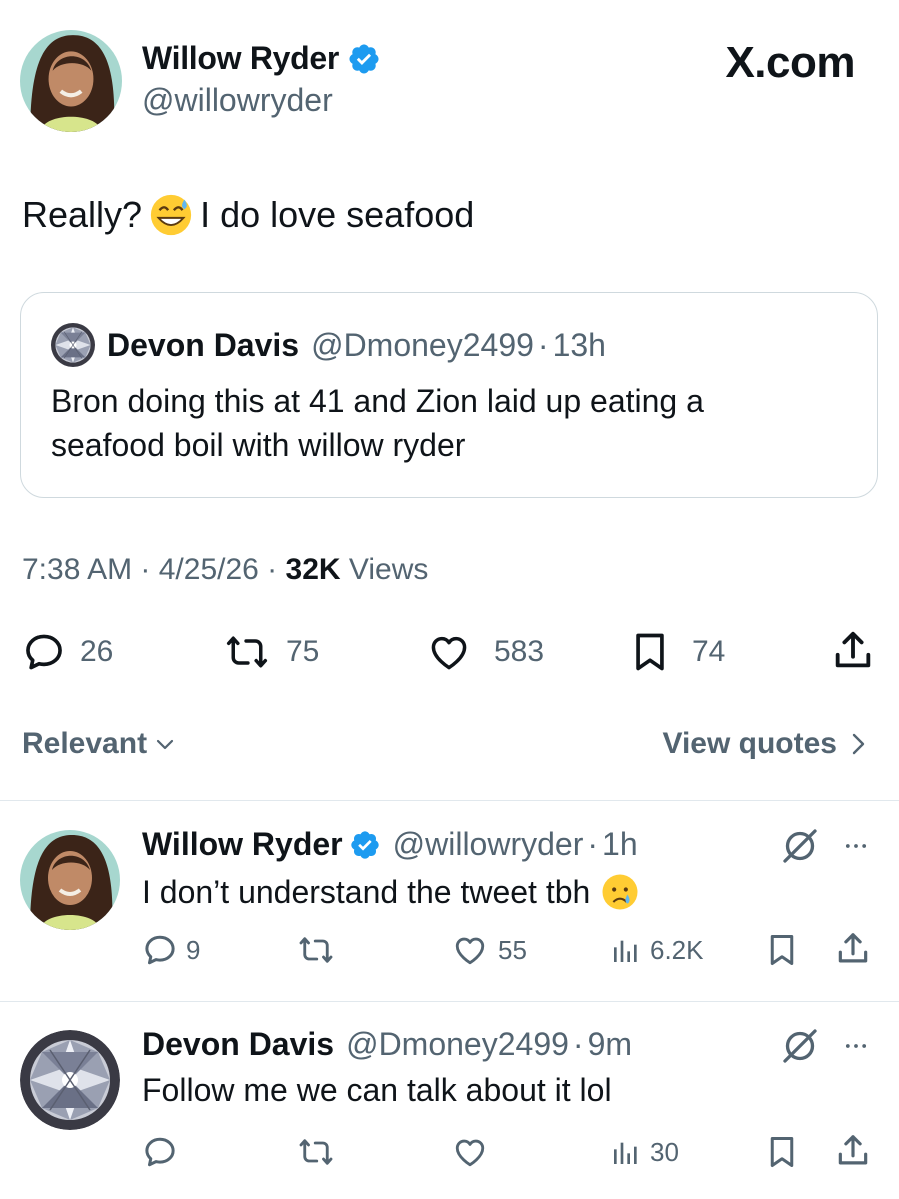  Describe the element at coordinates (67, 652) in the screenshot. I see `reply-button: 26` at that location.